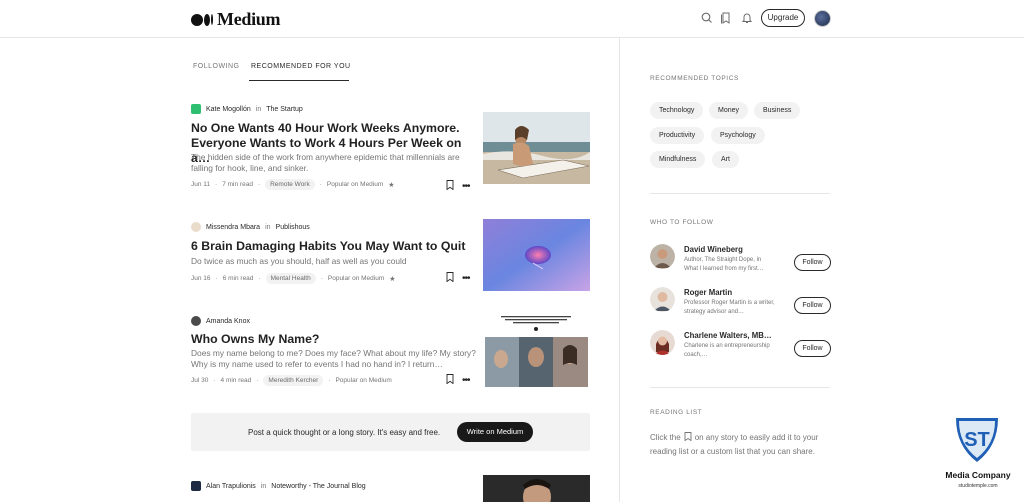 The image size is (1024, 502). I want to click on tab-following: FOLLOWING, so click(216, 66).